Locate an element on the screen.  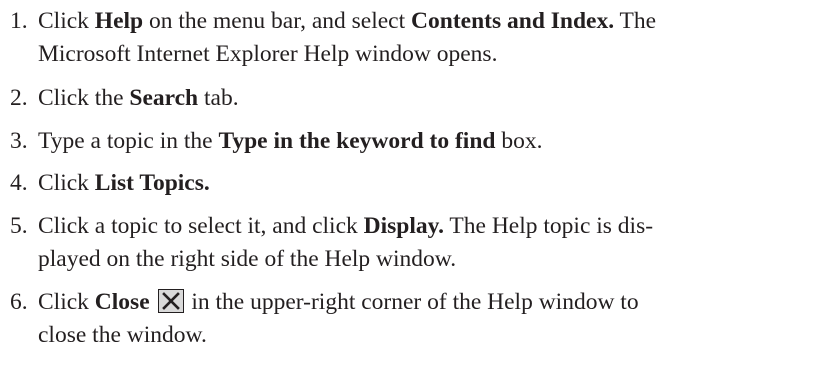
menu-contents-and-index: Contents and Index. is located at coordinates (513, 21).